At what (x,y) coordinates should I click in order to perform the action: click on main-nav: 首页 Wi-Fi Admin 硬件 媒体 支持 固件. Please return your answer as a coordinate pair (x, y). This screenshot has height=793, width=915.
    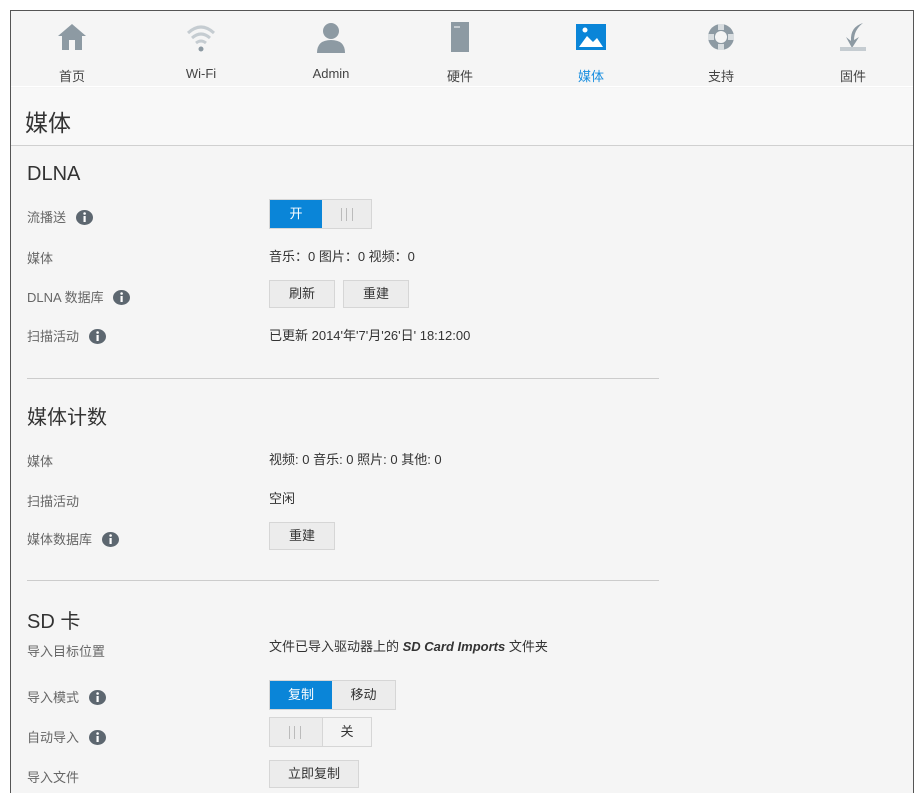
    Looking at the image, I should click on (462, 49).